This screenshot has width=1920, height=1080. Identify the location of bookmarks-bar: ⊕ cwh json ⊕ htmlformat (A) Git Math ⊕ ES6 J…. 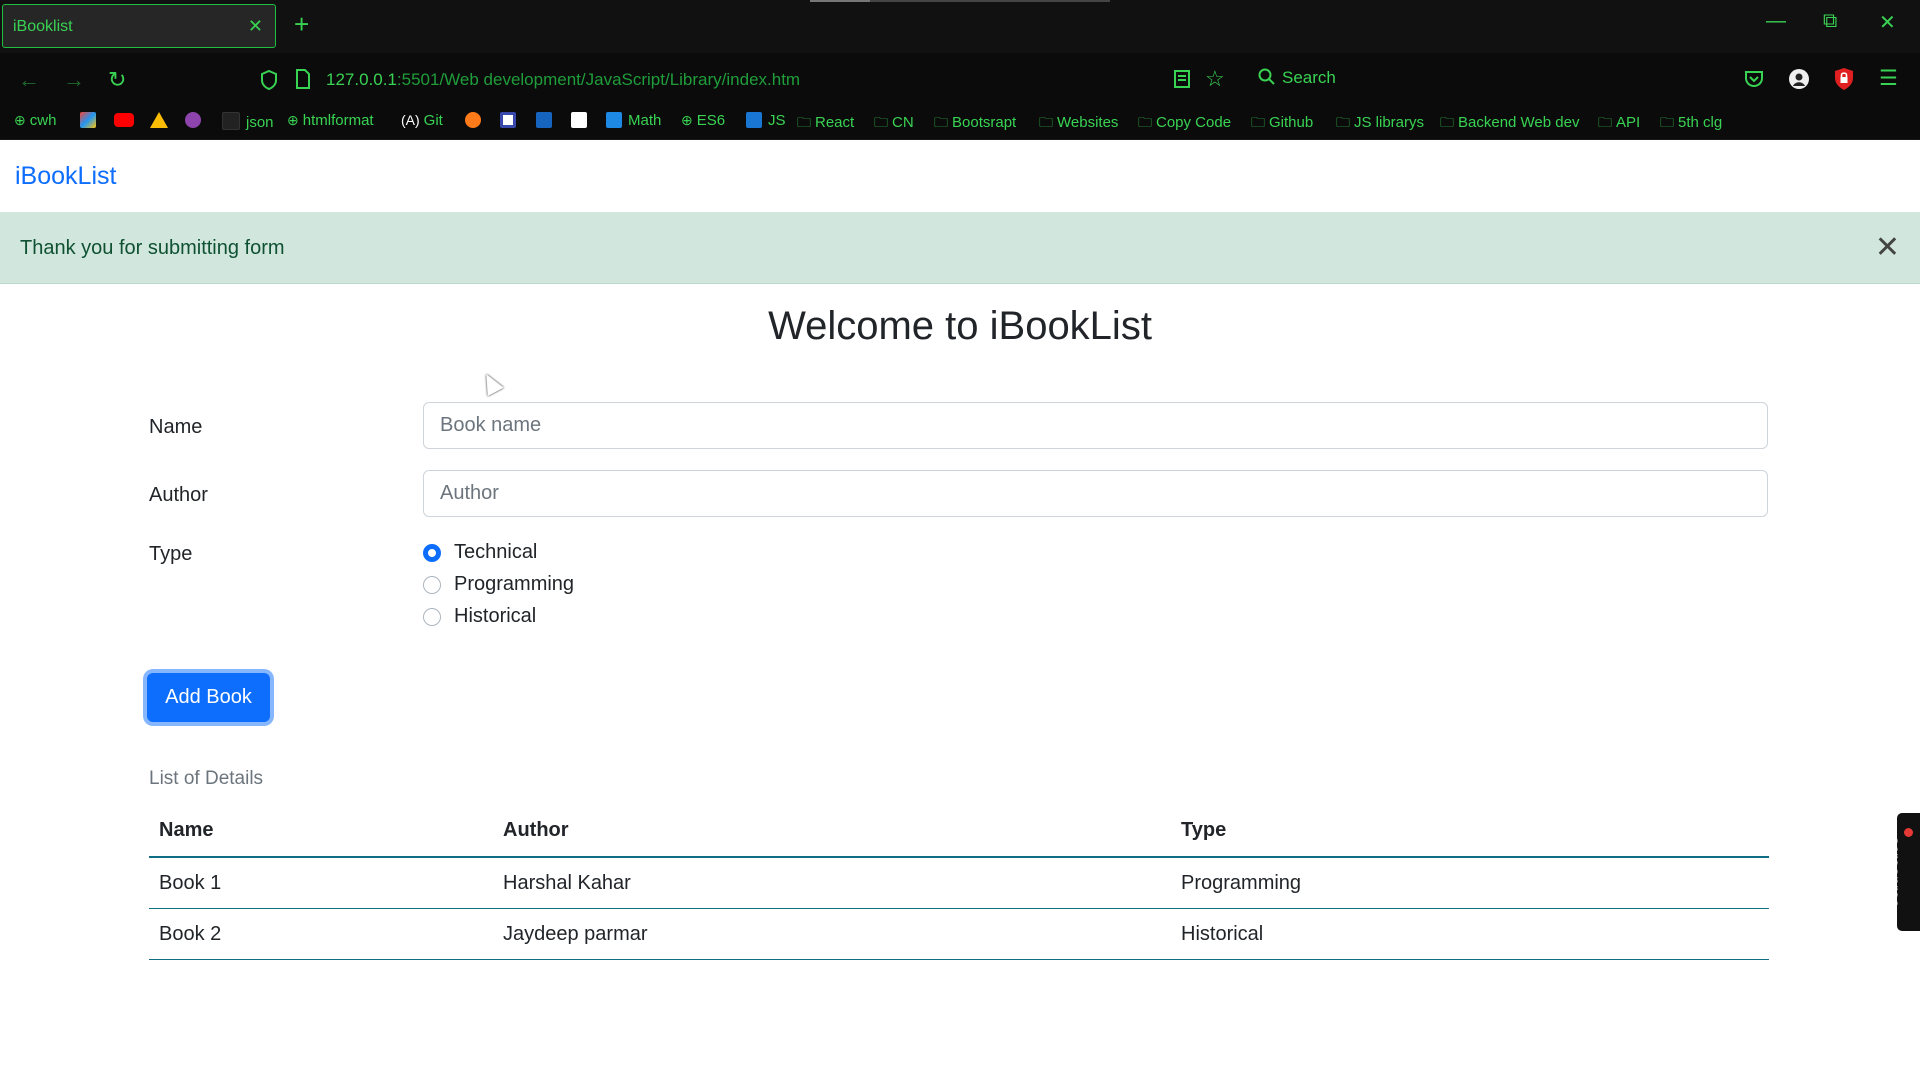
(960, 123).